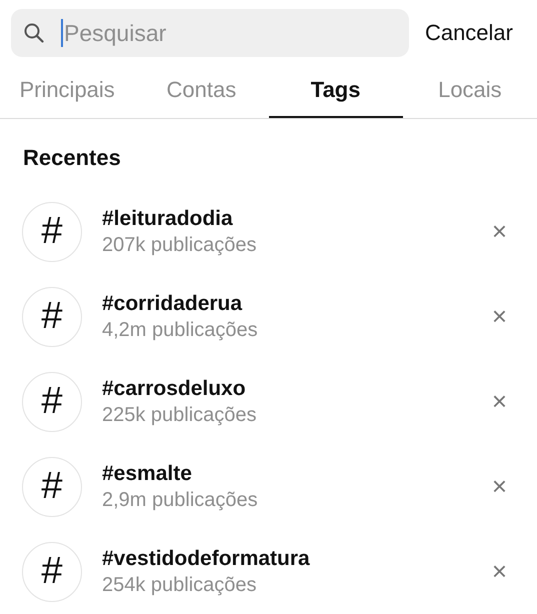 This screenshot has width=537, height=614. What do you see at coordinates (296, 474) in the screenshot?
I see `hashtag-name: #esmalte` at bounding box center [296, 474].